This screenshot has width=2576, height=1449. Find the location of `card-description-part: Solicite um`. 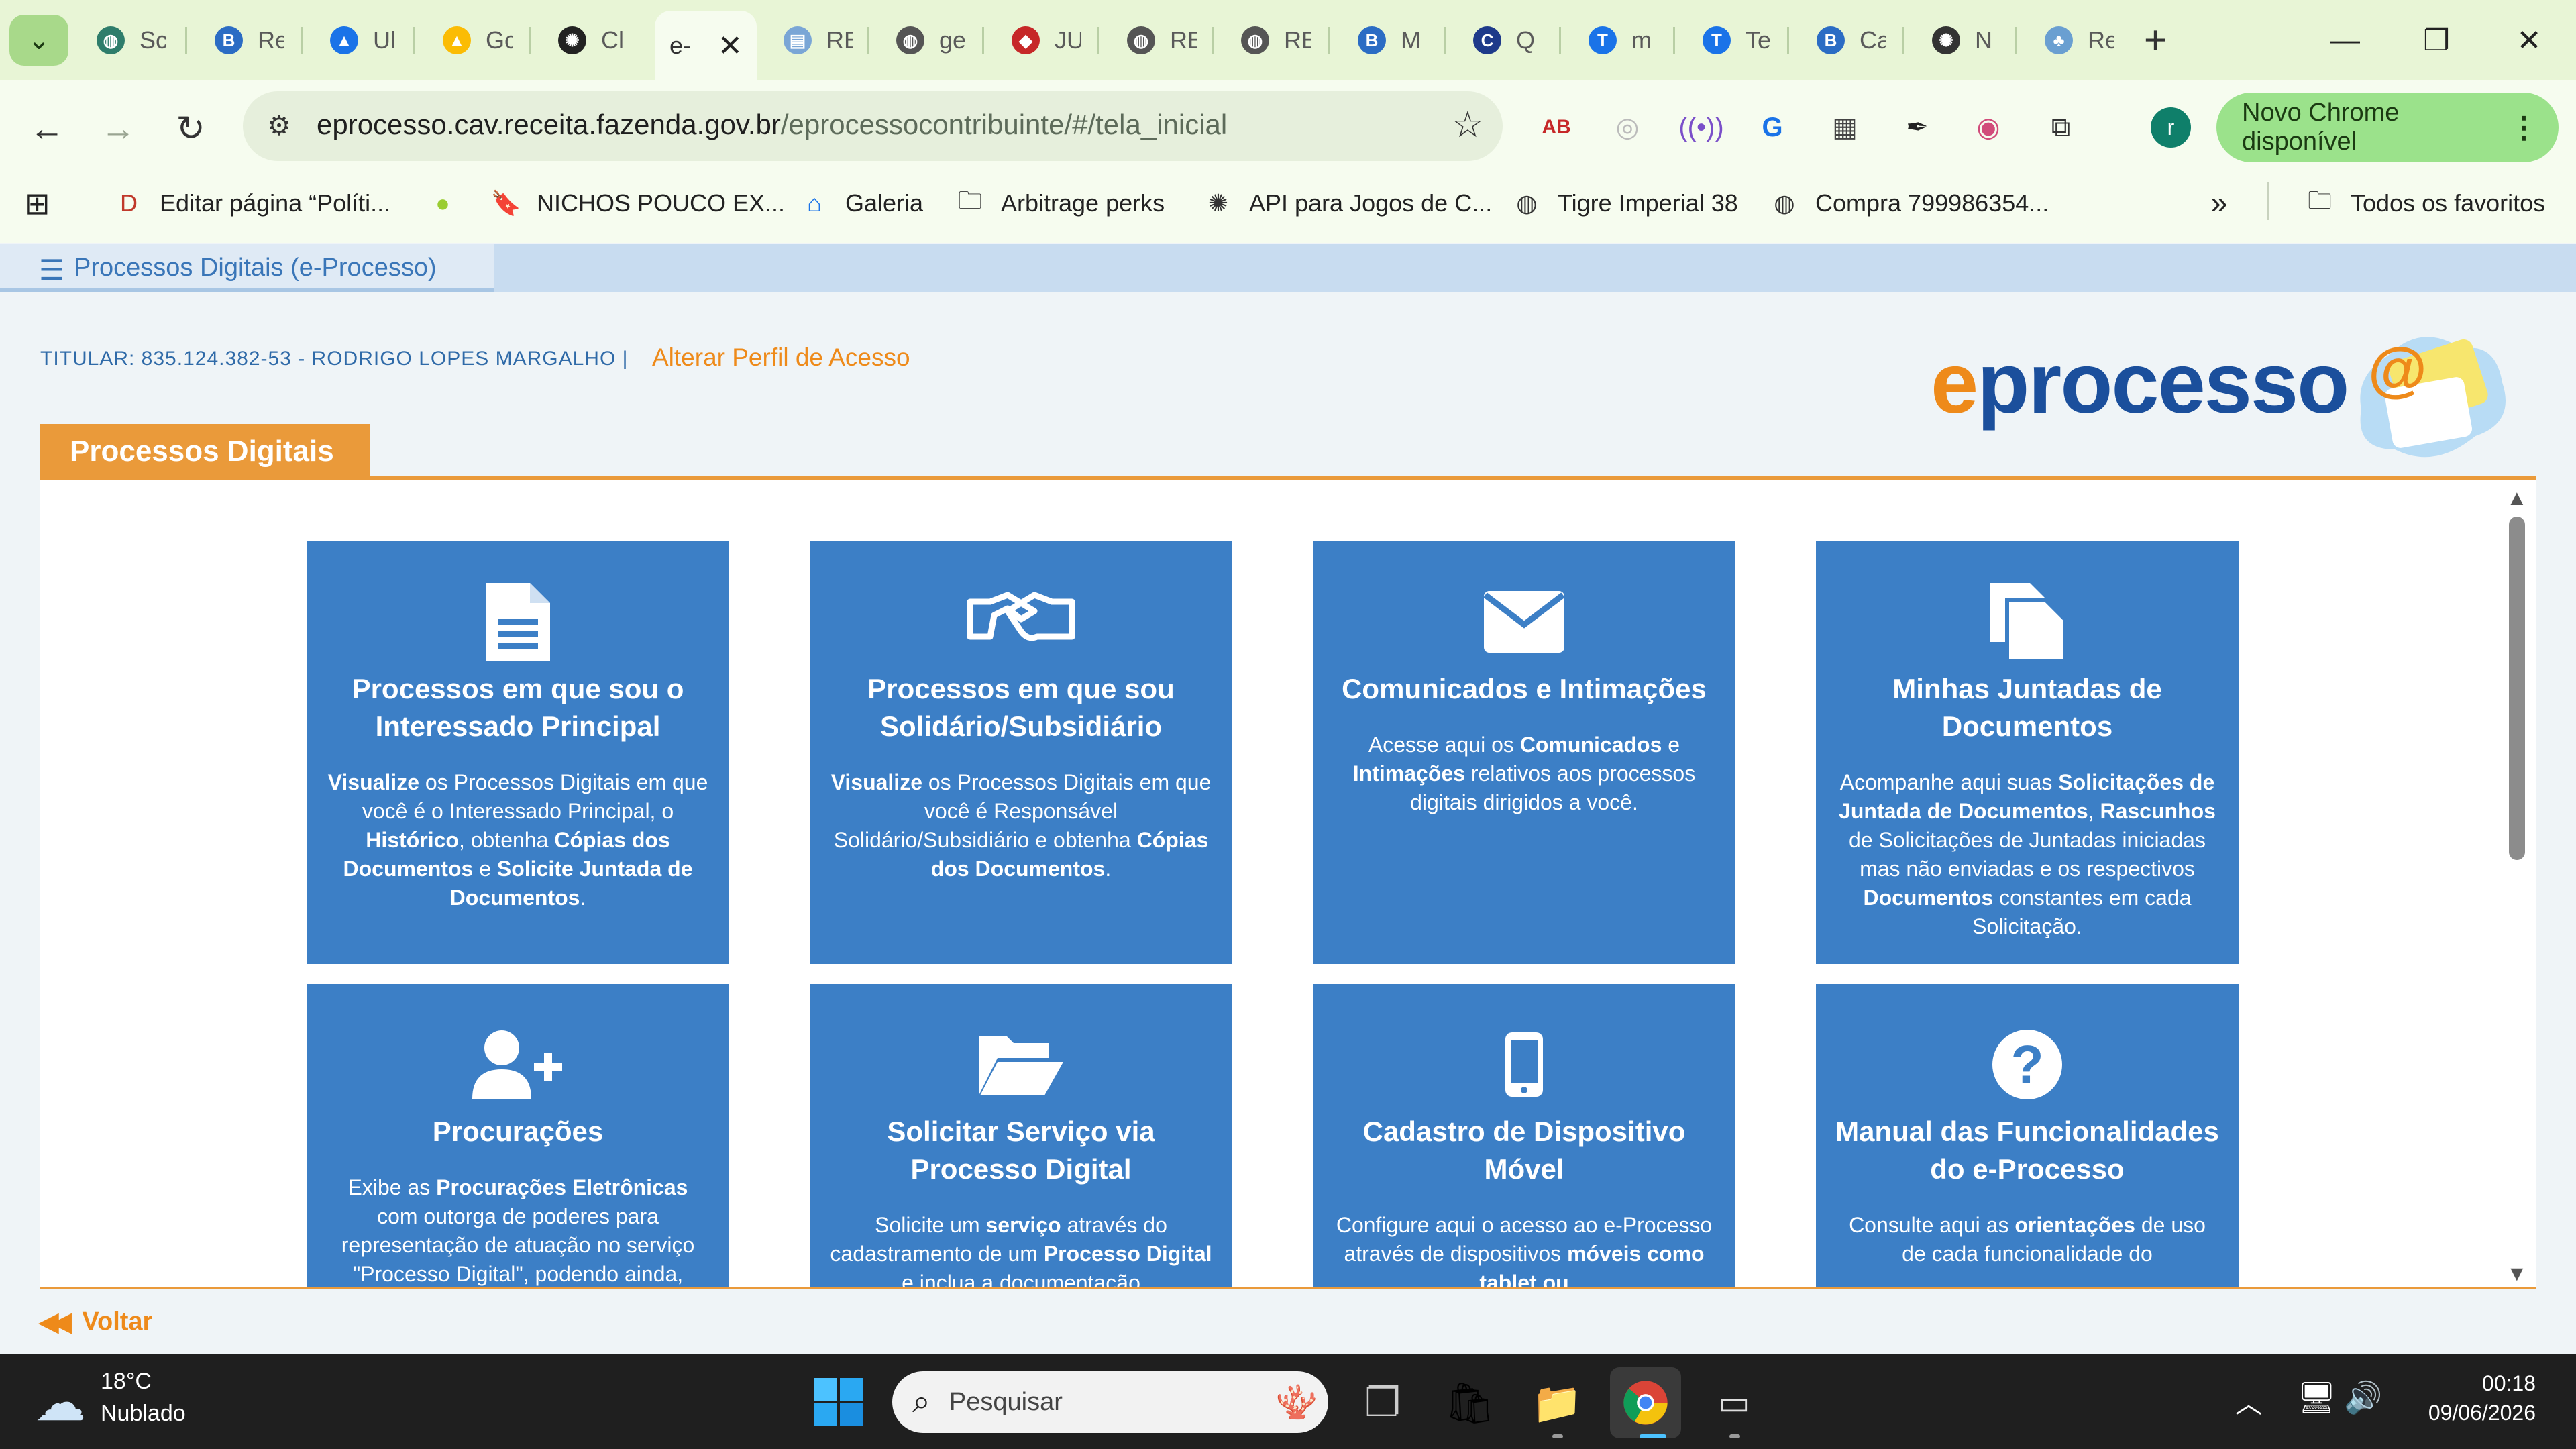

card-description-part: Solicite um is located at coordinates (930, 1225).